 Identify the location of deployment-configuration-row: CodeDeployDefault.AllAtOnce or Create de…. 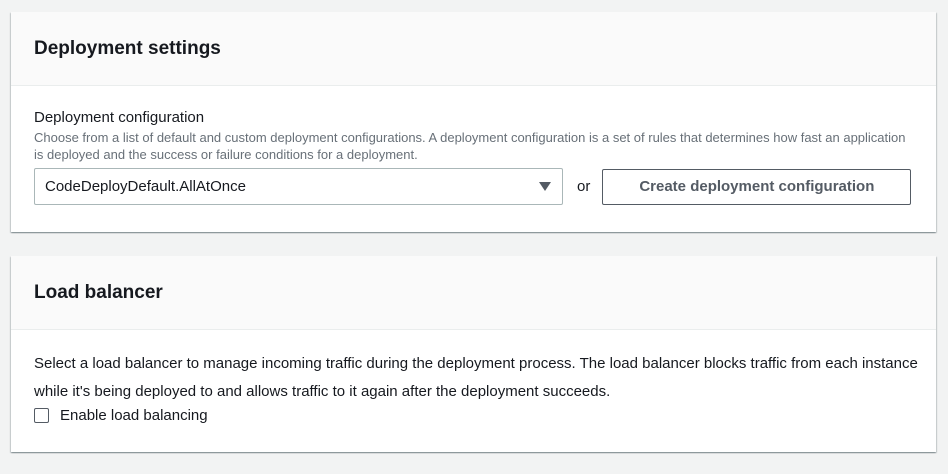
(473, 186).